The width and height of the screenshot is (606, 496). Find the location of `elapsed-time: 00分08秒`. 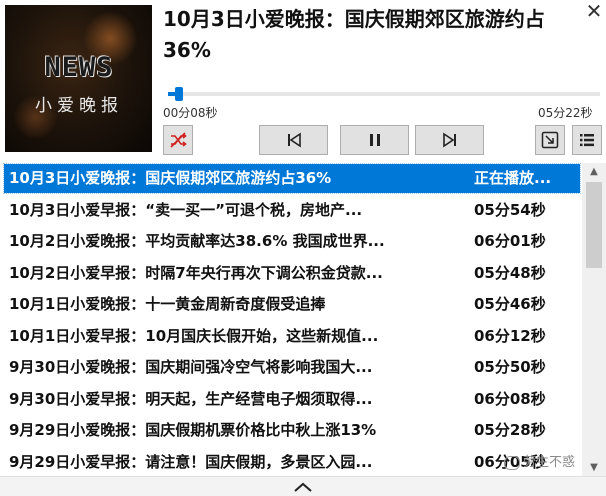

elapsed-time: 00分08秒 is located at coordinates (190, 113).